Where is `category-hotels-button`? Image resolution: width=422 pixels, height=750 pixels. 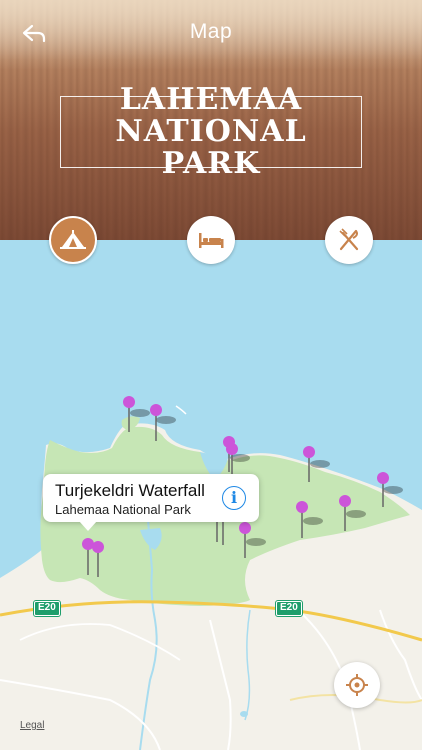 category-hotels-button is located at coordinates (211, 240).